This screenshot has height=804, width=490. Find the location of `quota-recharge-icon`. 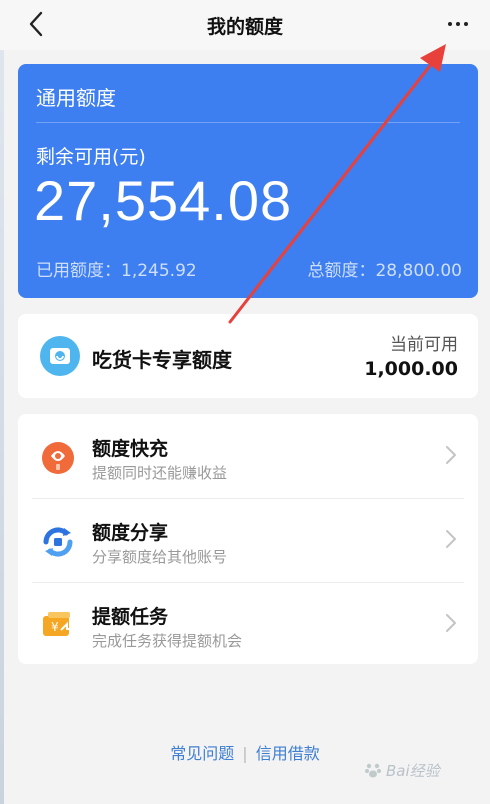

quota-recharge-icon is located at coordinates (58, 458).